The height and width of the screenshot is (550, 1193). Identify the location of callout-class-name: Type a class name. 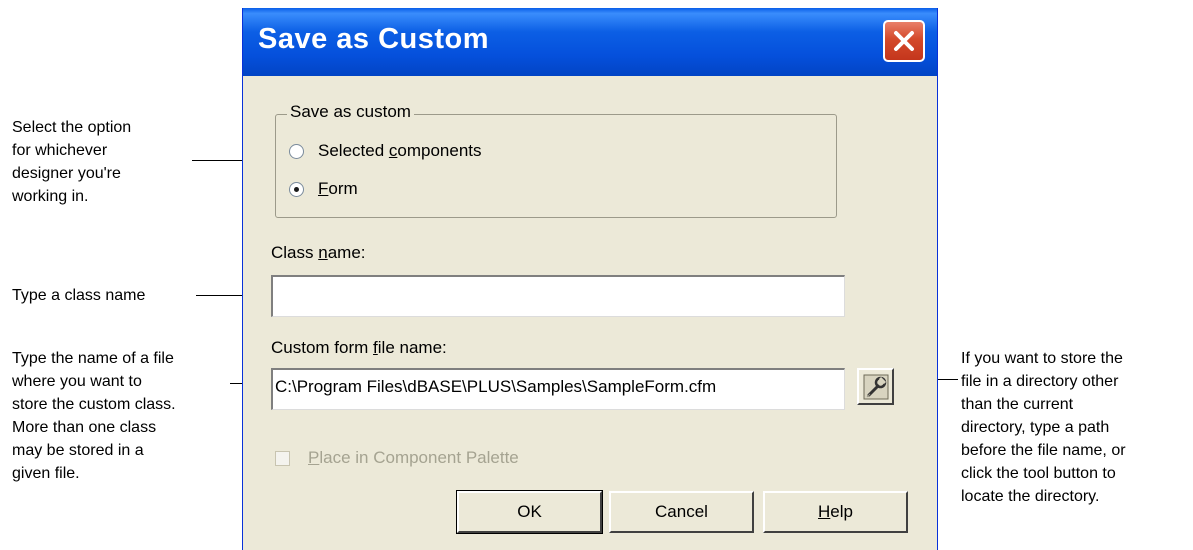
(79, 295).